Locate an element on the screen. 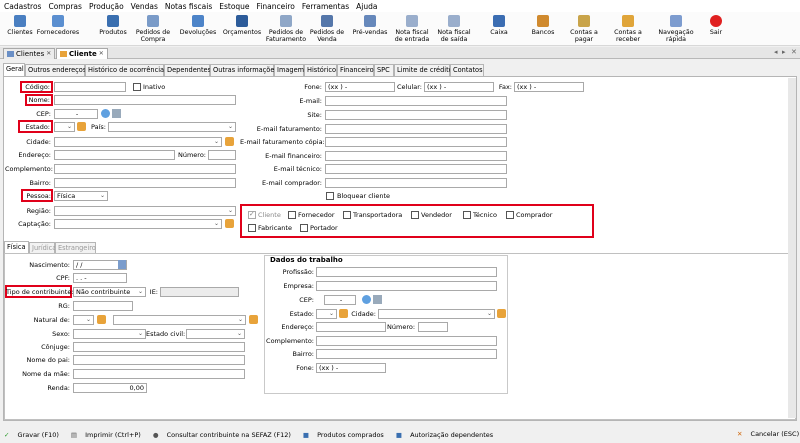  conjuge-input is located at coordinates (159, 347).